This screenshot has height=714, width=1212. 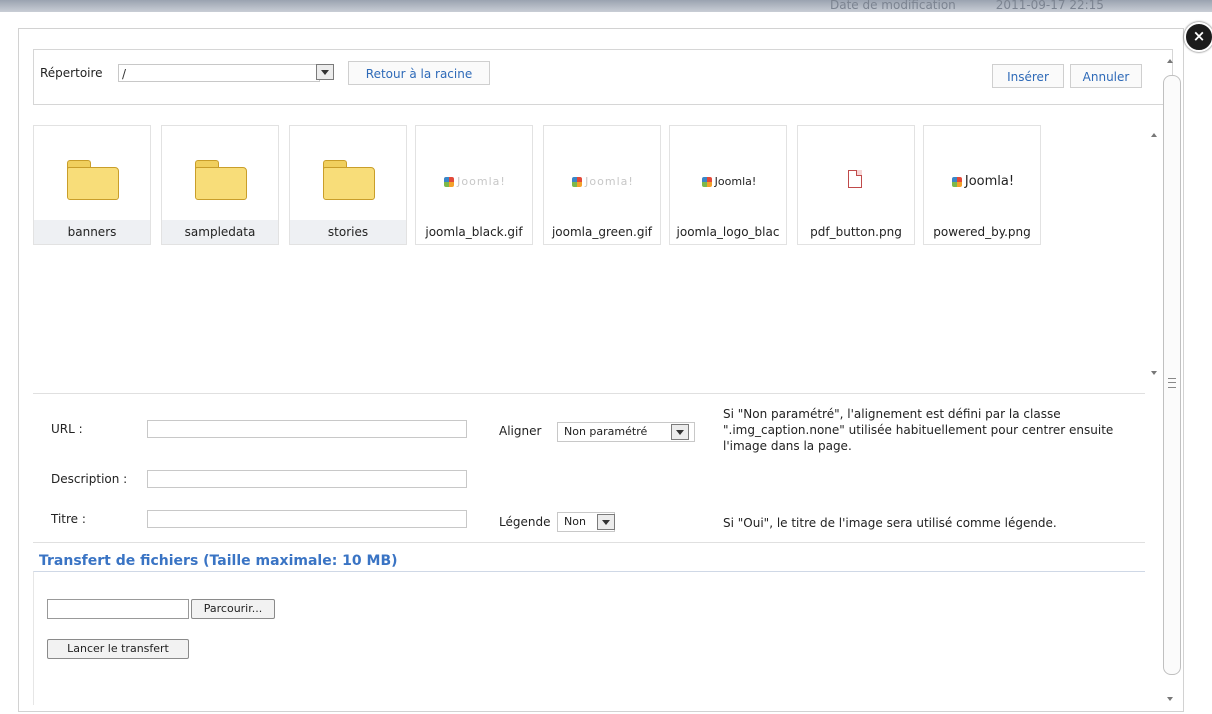 What do you see at coordinates (856, 232) in the screenshot?
I see `file-name: pdf_button.png` at bounding box center [856, 232].